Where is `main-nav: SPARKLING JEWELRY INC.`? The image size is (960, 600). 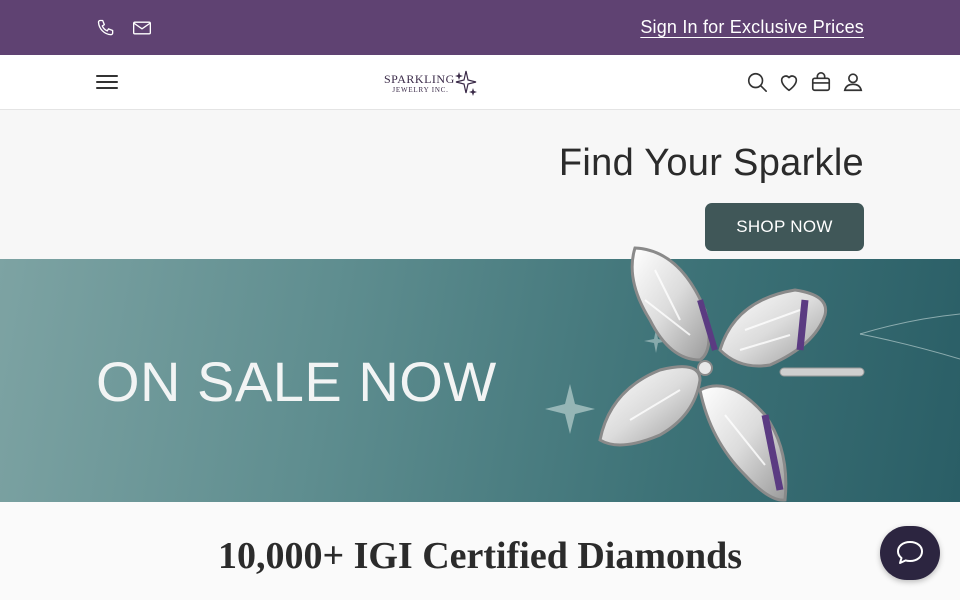
main-nav: SPARKLING JEWELRY INC. is located at coordinates (480, 82).